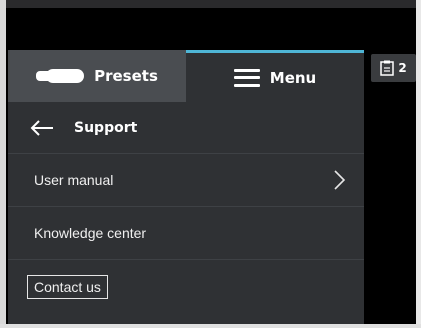 The height and width of the screenshot is (328, 421). Describe the element at coordinates (186, 286) in the screenshot. I see `menu-item-contact: Contact us` at that location.